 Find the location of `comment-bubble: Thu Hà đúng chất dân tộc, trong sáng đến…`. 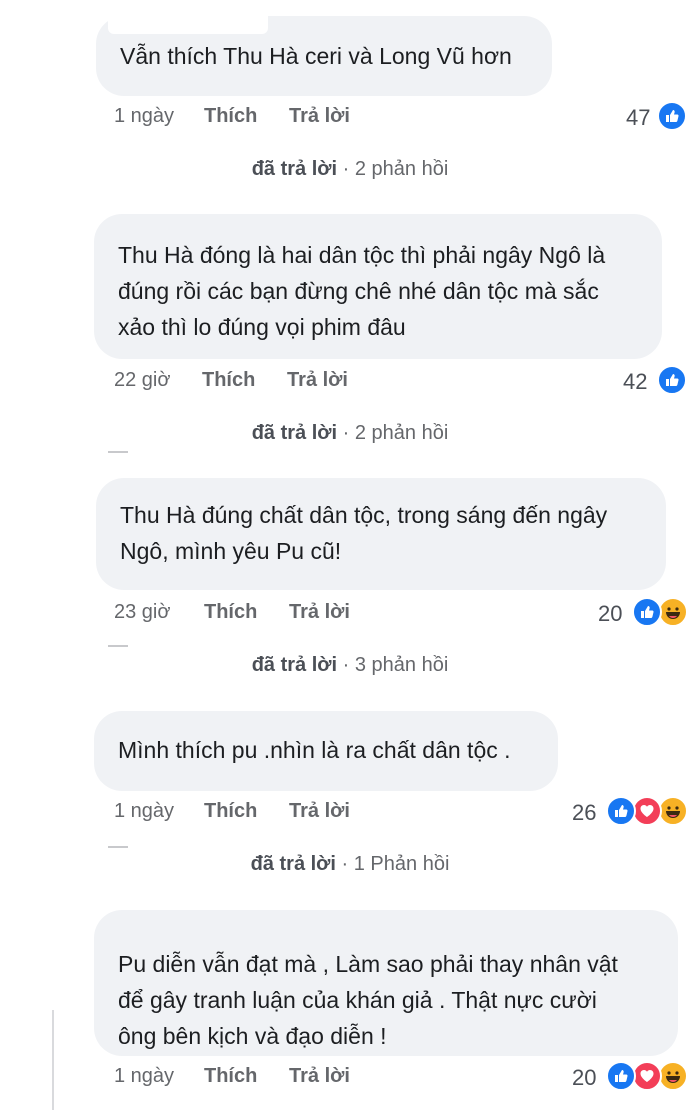

comment-bubble: Thu Hà đúng chất dân tộc, trong sáng đến… is located at coordinates (381, 534).